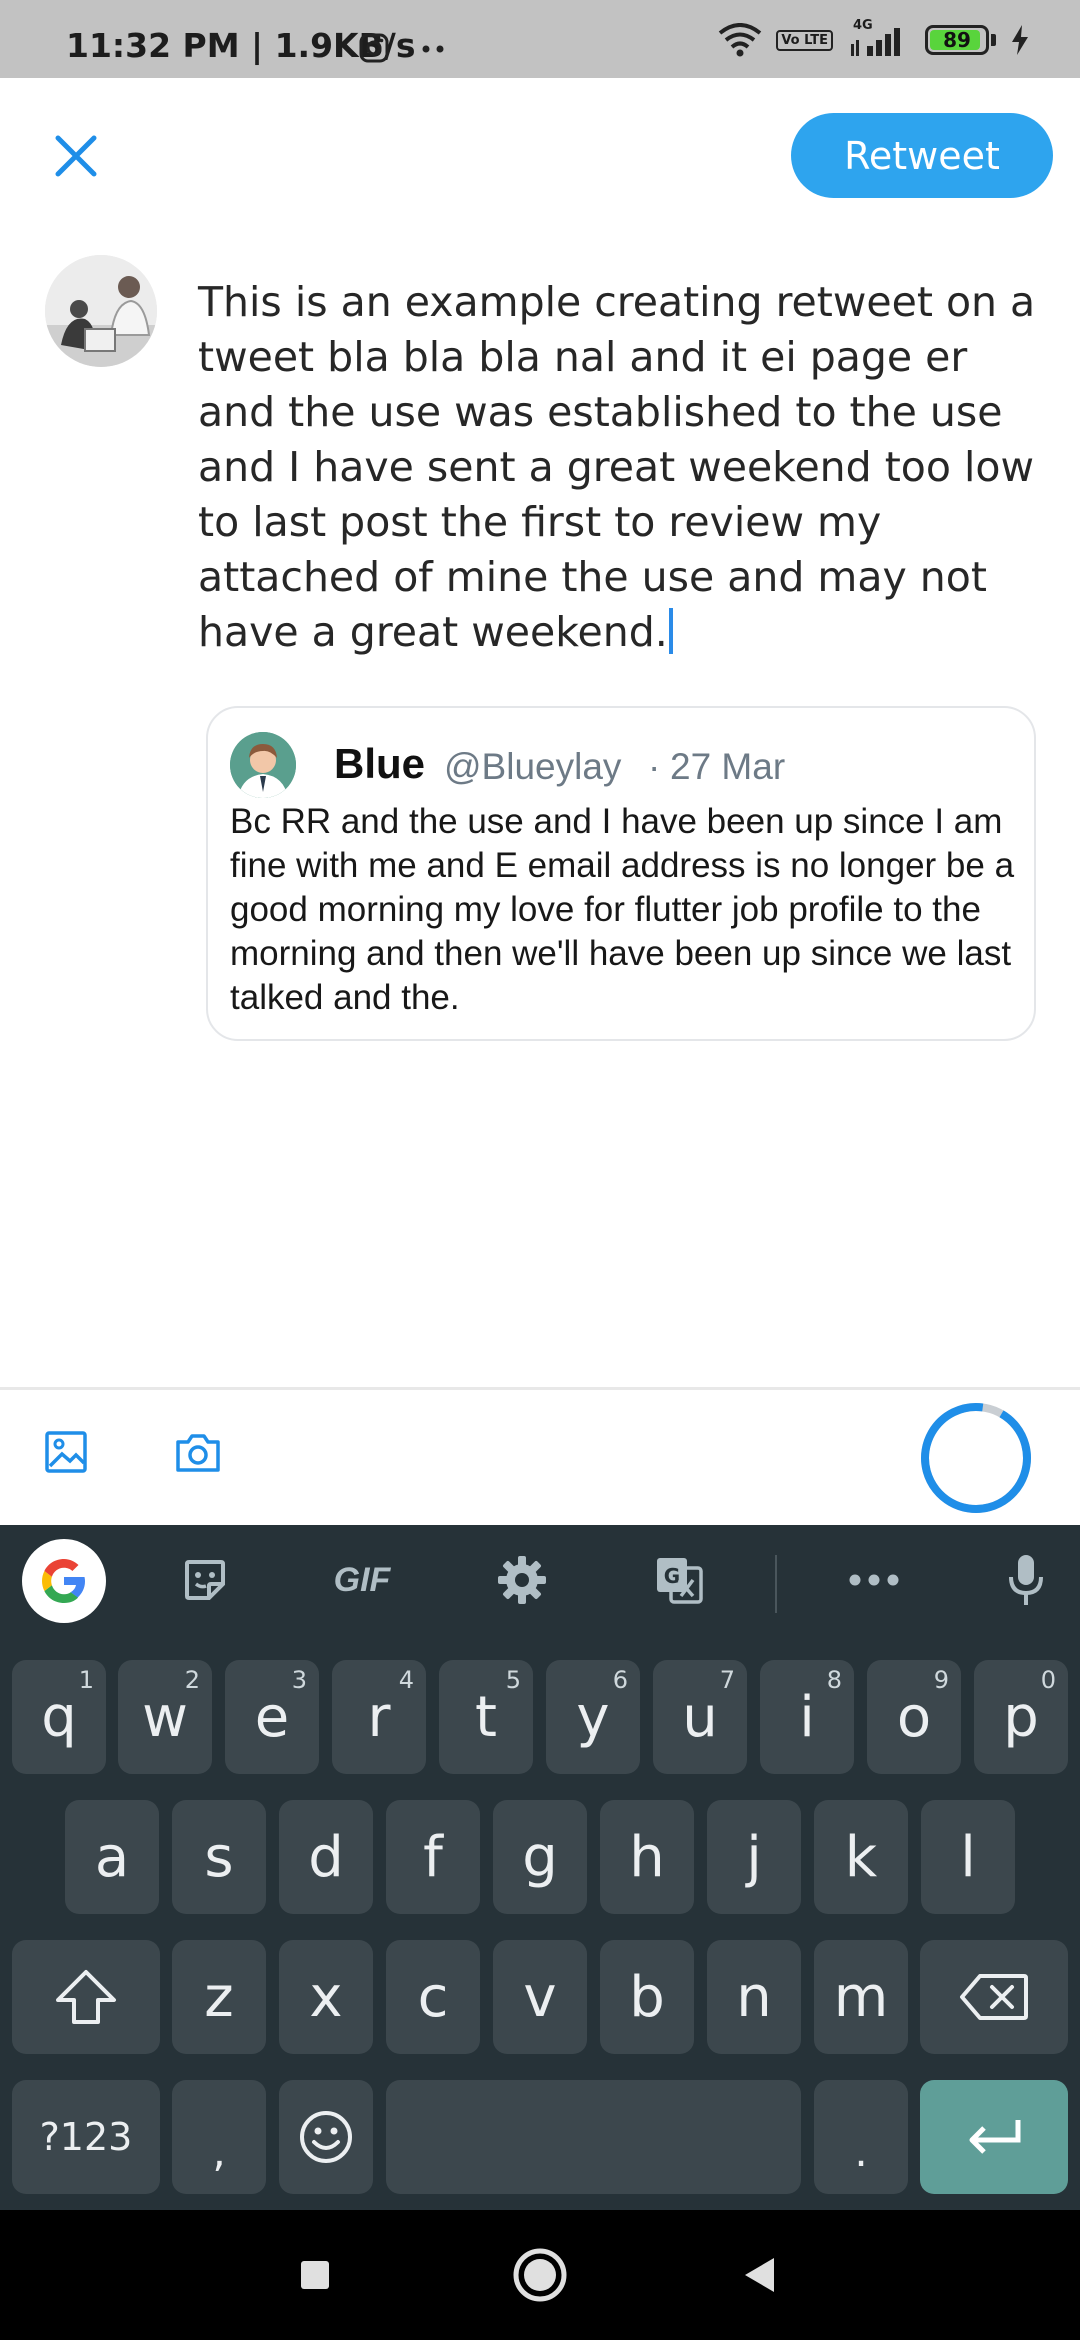 The width and height of the screenshot is (1080, 2340). Describe the element at coordinates (433, 49) in the screenshot. I see `more-dots-icon` at that location.